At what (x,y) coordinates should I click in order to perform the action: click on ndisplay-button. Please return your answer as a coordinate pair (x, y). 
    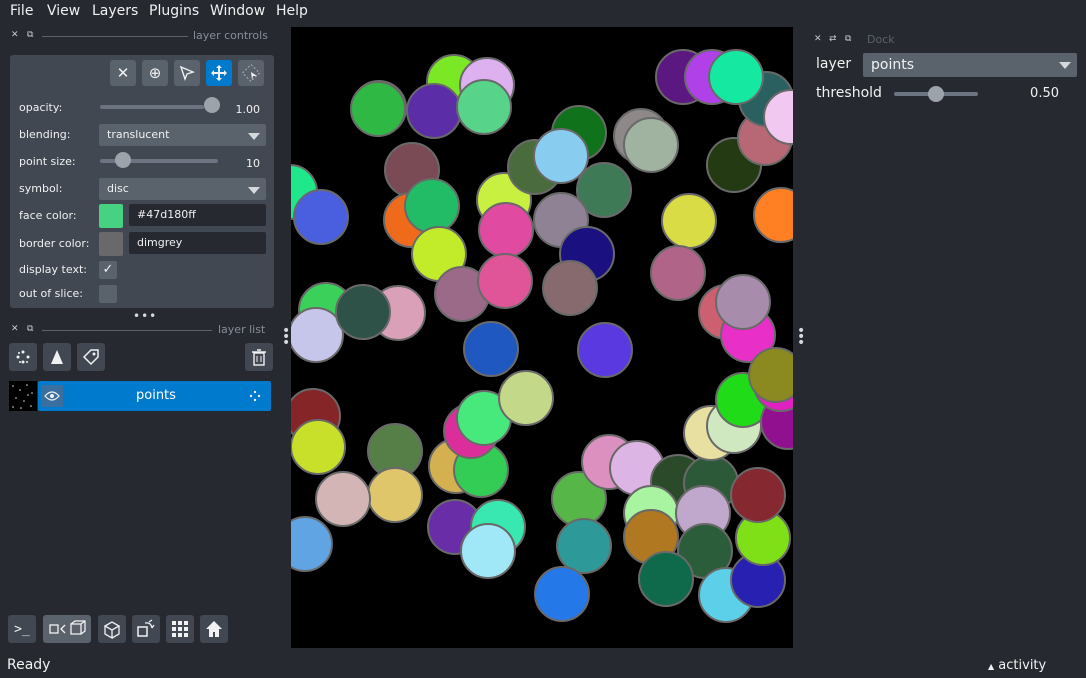
    Looking at the image, I should click on (67, 629).